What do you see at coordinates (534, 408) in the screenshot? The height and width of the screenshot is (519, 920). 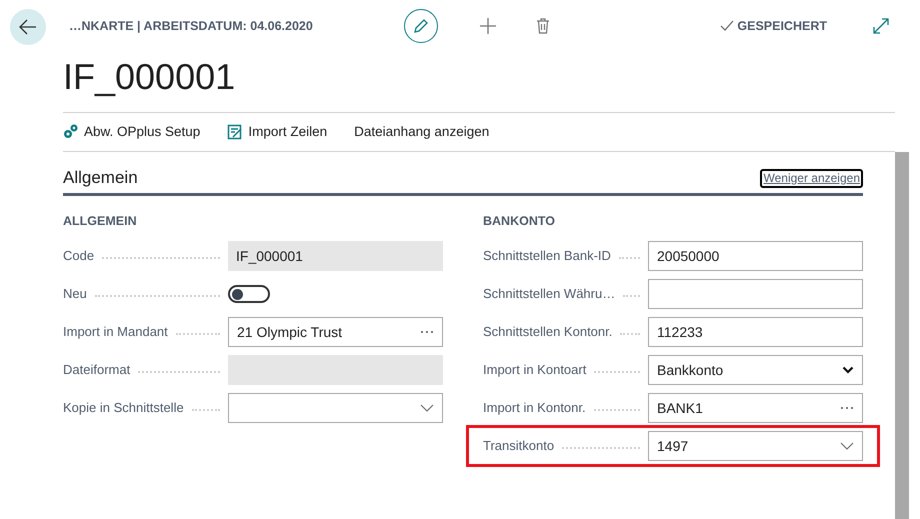 I see `field-label: Import in Kontonr.` at bounding box center [534, 408].